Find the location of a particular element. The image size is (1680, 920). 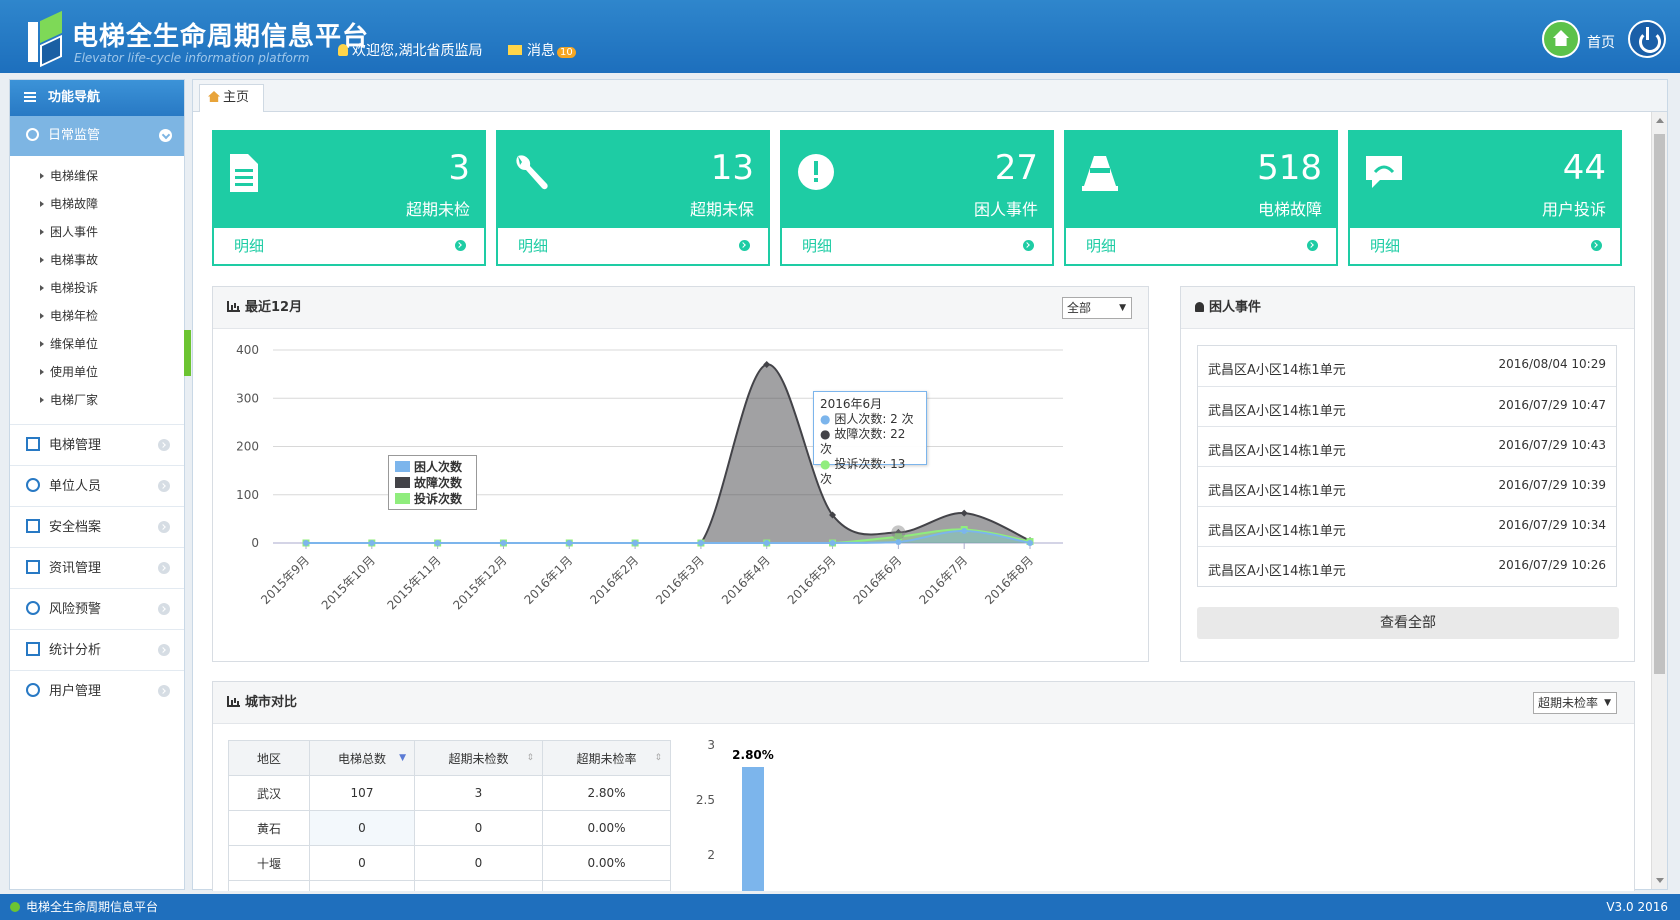

list-item: 武昌区A小区14栋1单元 2016/07/29 10:26 is located at coordinates (1407, 566).